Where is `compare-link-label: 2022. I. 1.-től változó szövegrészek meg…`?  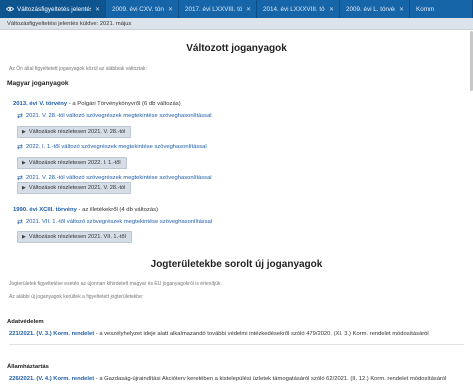
compare-link-label: 2022. I. 1.-től változó szövegrészek meg… is located at coordinates (116, 147).